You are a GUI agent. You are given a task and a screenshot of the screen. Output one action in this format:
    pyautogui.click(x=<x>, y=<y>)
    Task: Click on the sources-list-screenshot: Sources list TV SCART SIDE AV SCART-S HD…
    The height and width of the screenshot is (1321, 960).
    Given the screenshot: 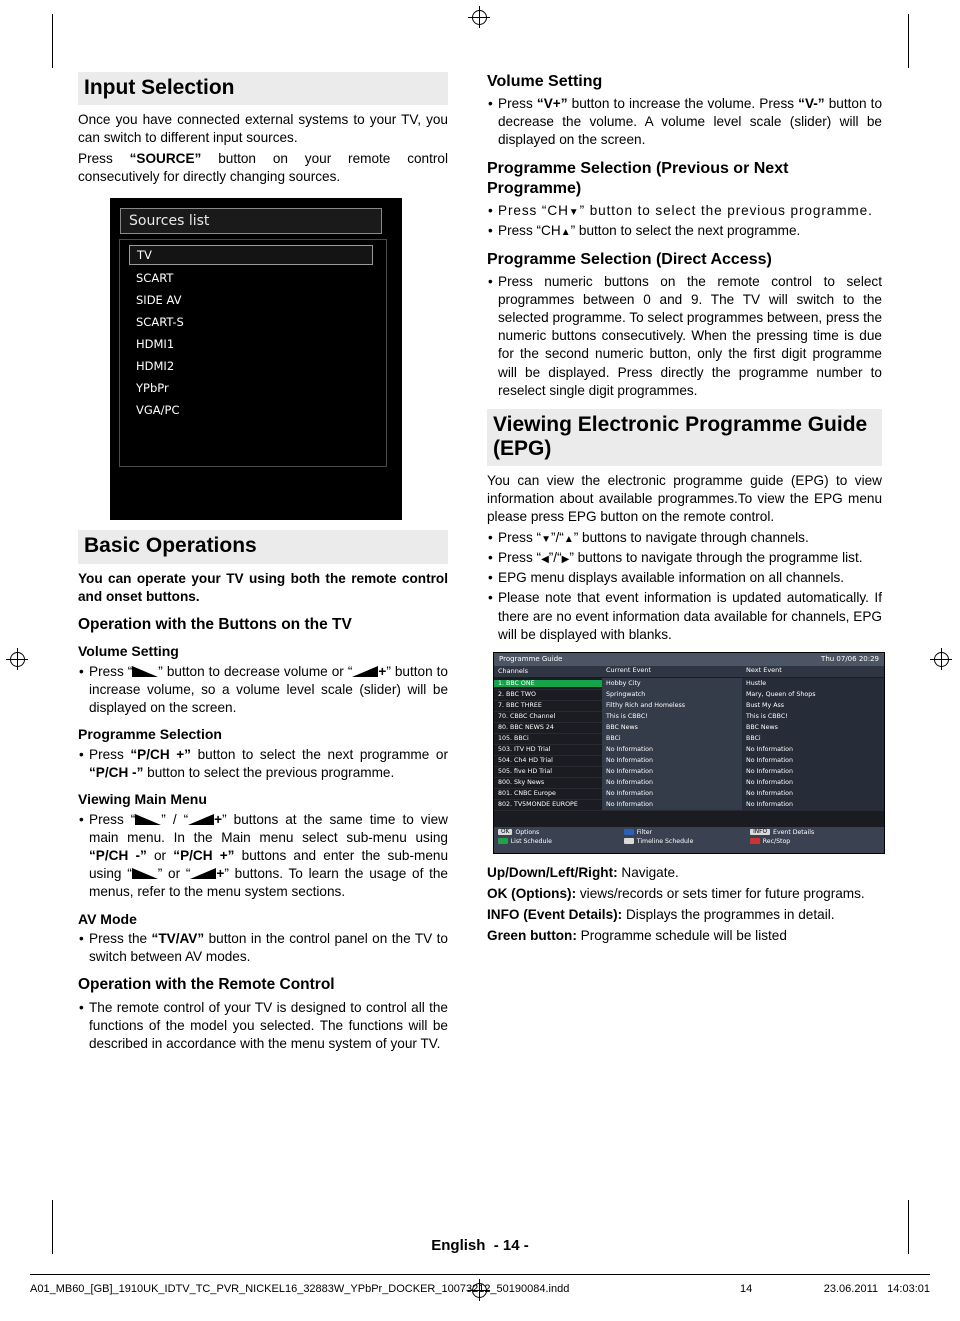 What is the action you would take?
    pyautogui.click(x=256, y=359)
    